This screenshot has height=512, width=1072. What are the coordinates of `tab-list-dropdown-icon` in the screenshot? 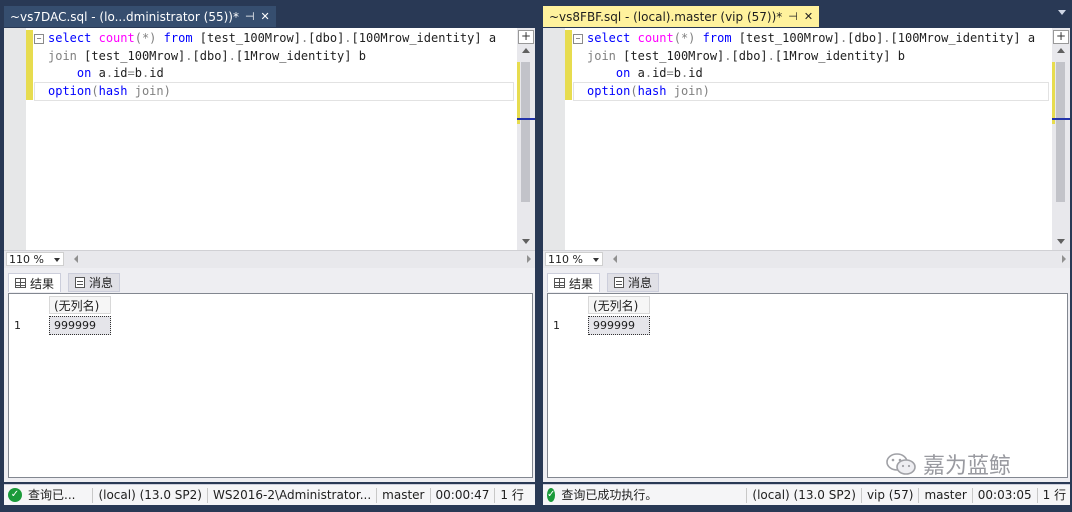 It's located at (1062, 12).